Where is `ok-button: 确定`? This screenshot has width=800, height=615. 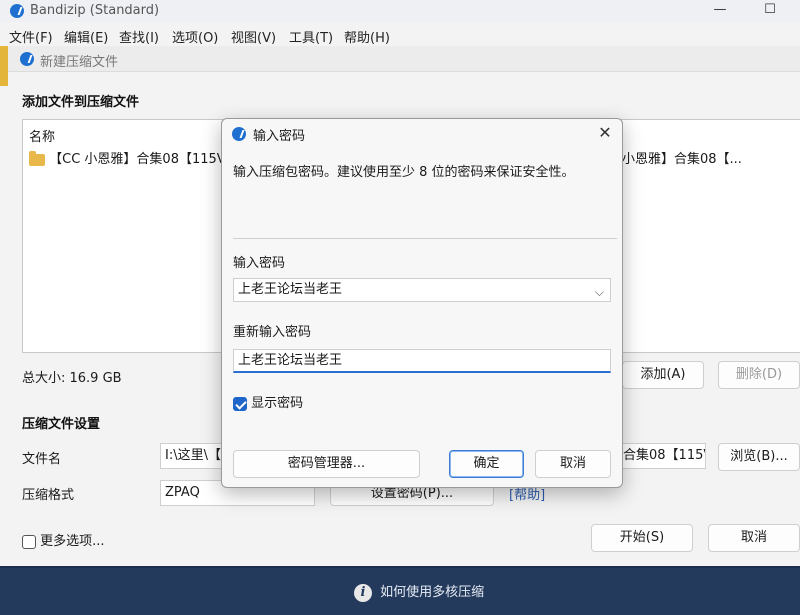 ok-button: 确定 is located at coordinates (486, 464).